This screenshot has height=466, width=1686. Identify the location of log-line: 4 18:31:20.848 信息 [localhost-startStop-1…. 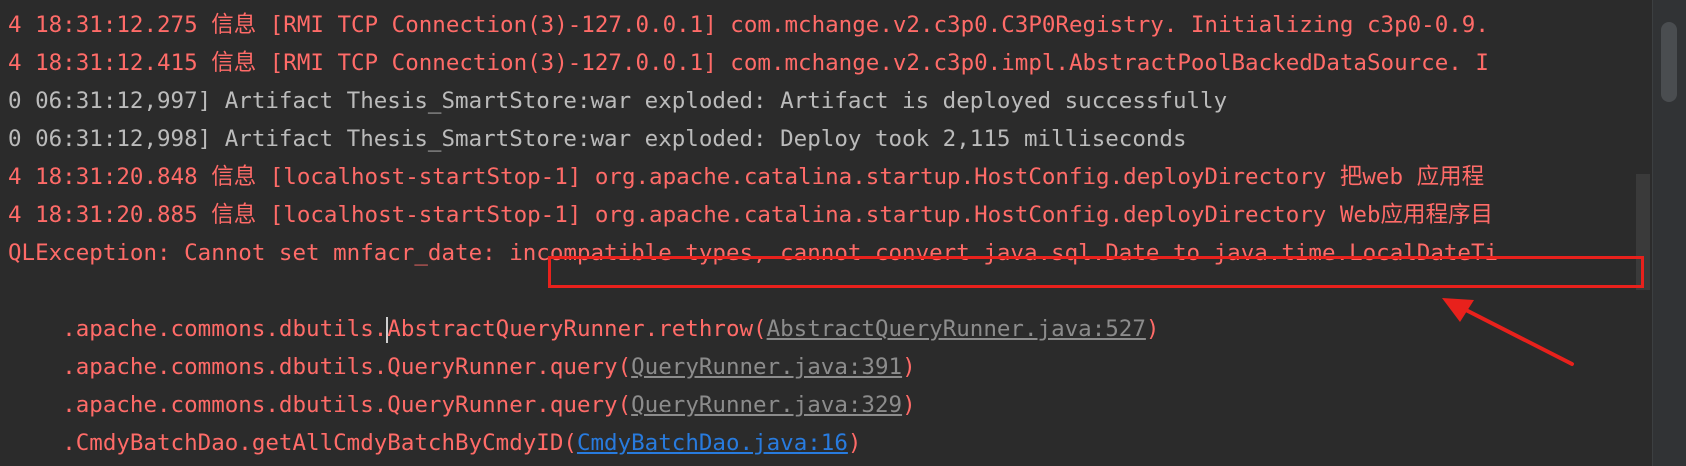
(746, 177).